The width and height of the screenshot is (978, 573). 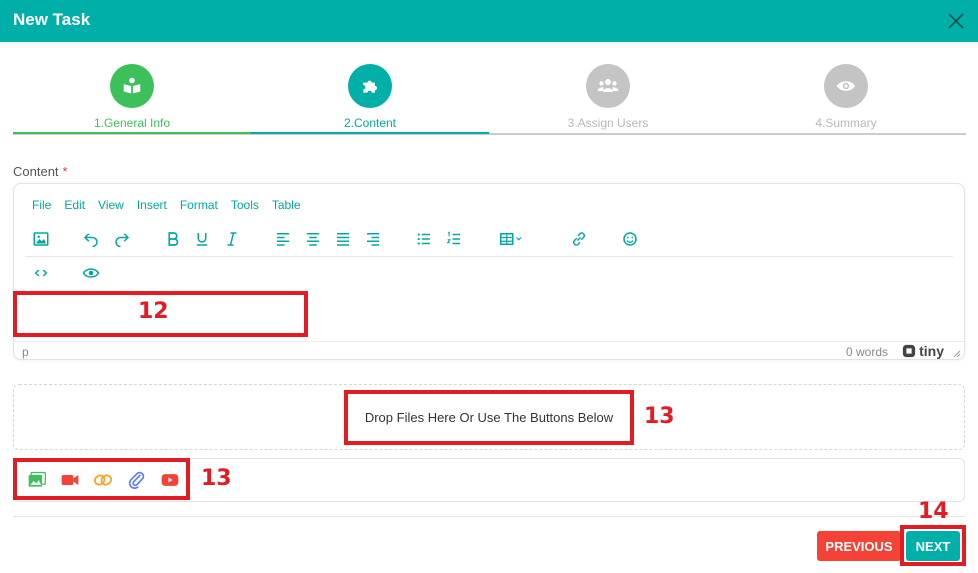 What do you see at coordinates (489, 256) in the screenshot?
I see `toolbar-separator` at bounding box center [489, 256].